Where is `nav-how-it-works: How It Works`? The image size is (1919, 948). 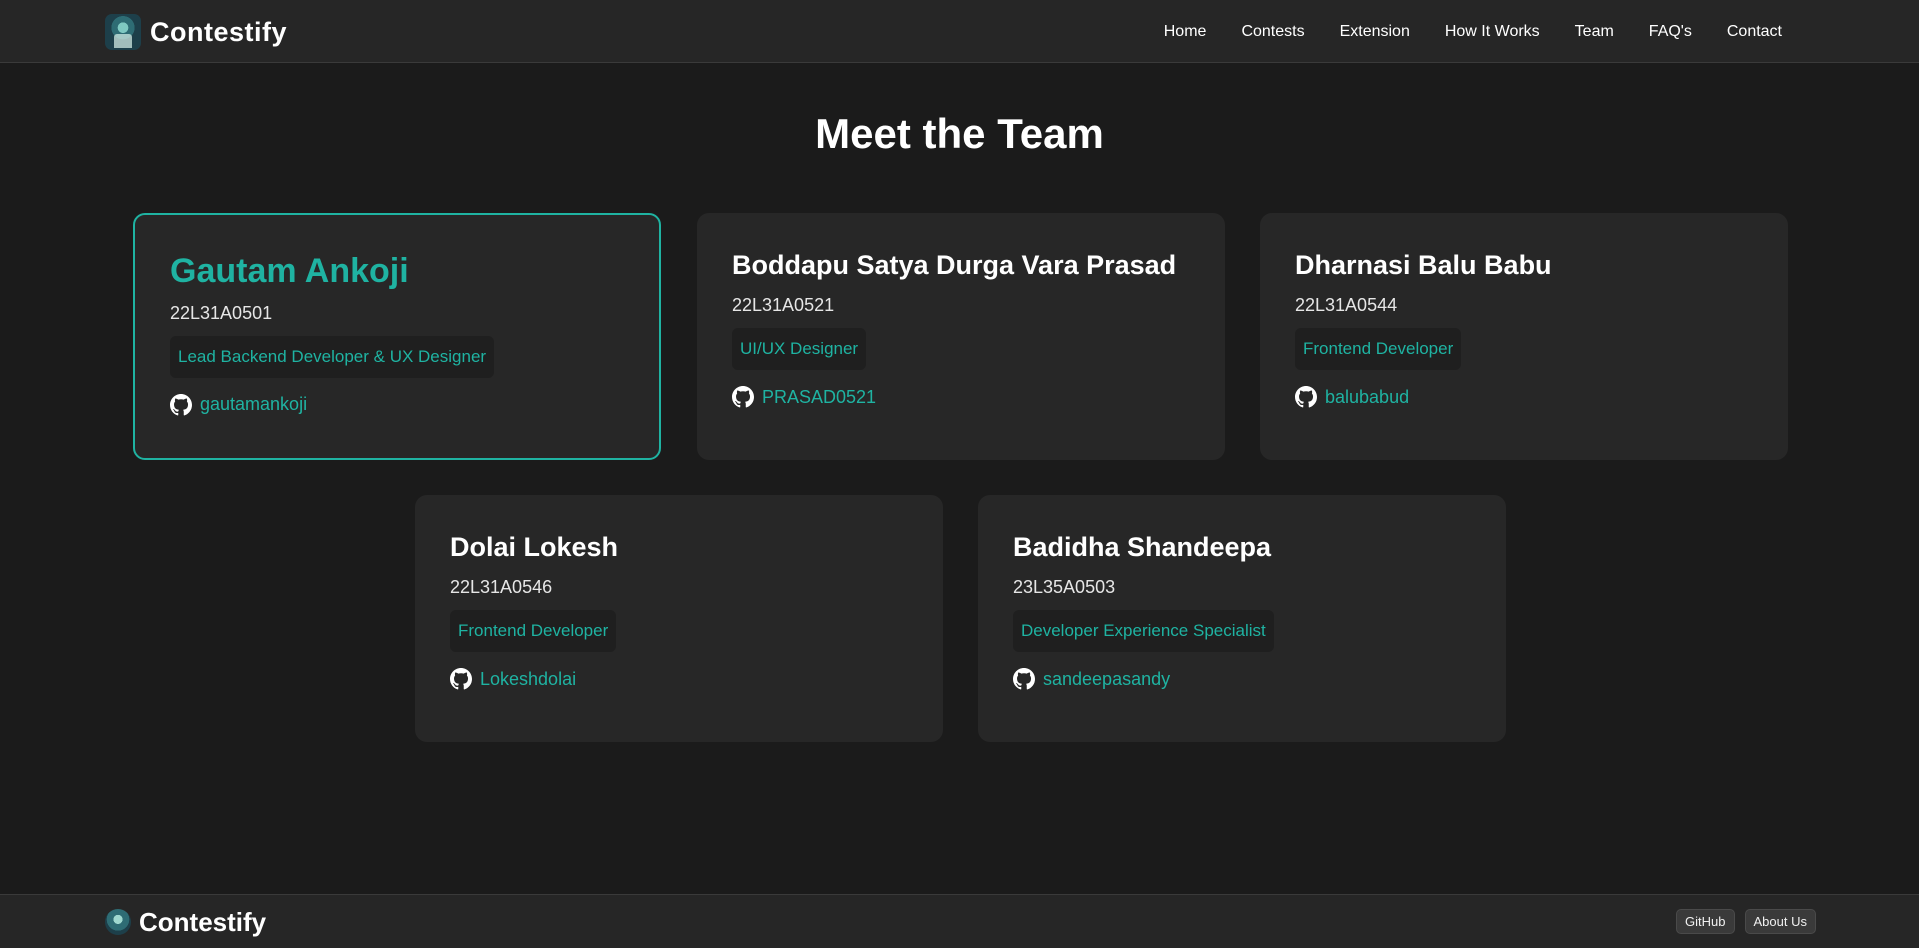 nav-how-it-works: How It Works is located at coordinates (1492, 32).